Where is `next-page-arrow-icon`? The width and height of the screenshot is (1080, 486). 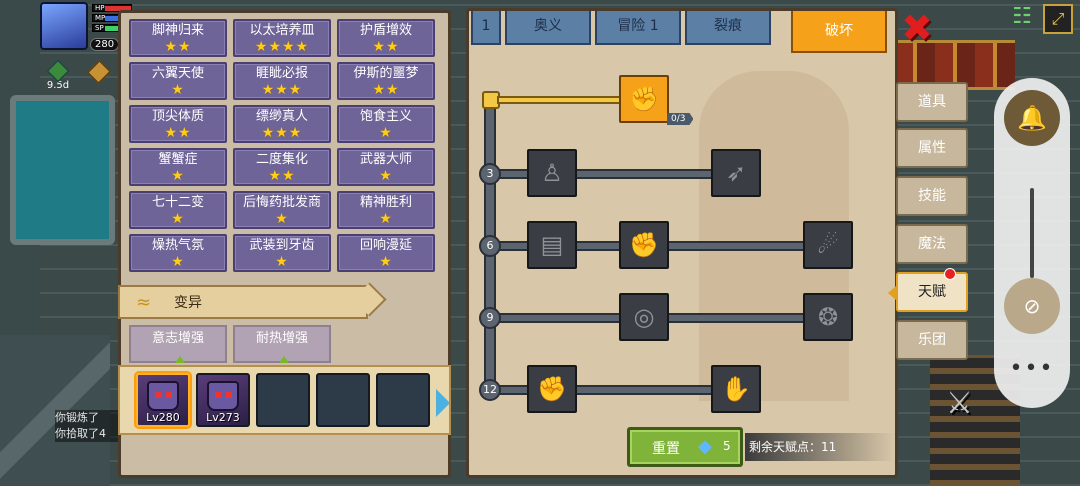 next-page-arrow-icon is located at coordinates (443, 403).